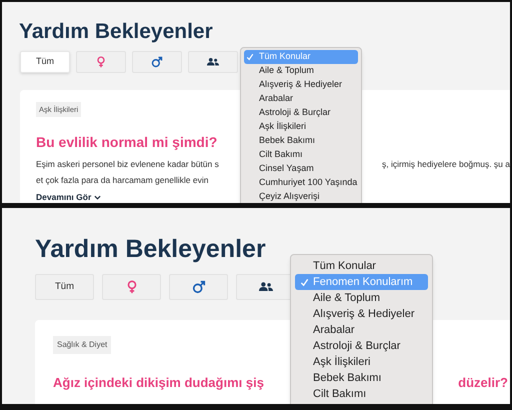  What do you see at coordinates (127, 165) in the screenshot?
I see `question-text: Eşim askeri personel biz evlenene kadar bütün s` at bounding box center [127, 165].